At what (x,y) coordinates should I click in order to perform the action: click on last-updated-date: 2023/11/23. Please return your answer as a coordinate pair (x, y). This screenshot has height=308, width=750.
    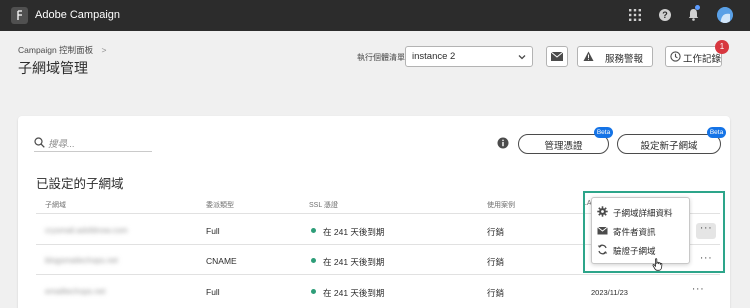
    Looking at the image, I should click on (609, 292).